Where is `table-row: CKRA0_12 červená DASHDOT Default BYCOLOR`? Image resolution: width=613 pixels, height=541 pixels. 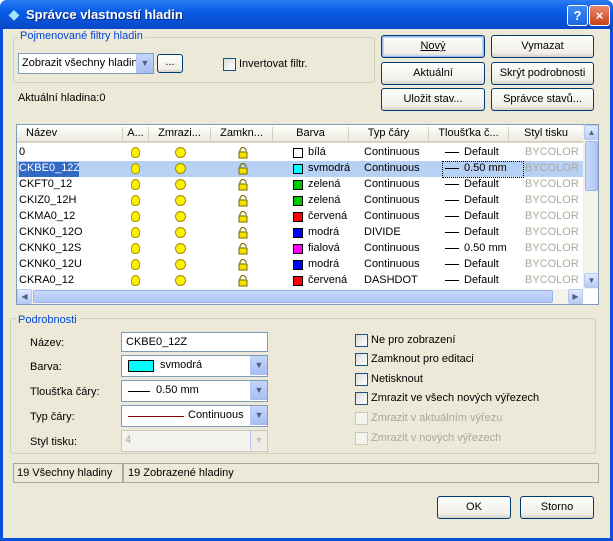 table-row: CKRA0_12 červená DASHDOT Default BYCOLOR is located at coordinates (300, 281).